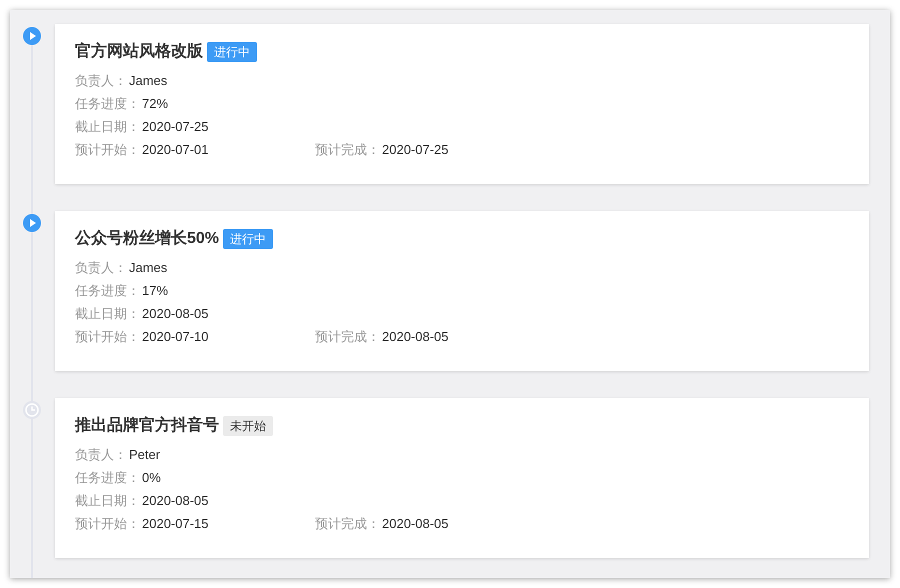  I want to click on field-value: 2020-07-15, so click(175, 523).